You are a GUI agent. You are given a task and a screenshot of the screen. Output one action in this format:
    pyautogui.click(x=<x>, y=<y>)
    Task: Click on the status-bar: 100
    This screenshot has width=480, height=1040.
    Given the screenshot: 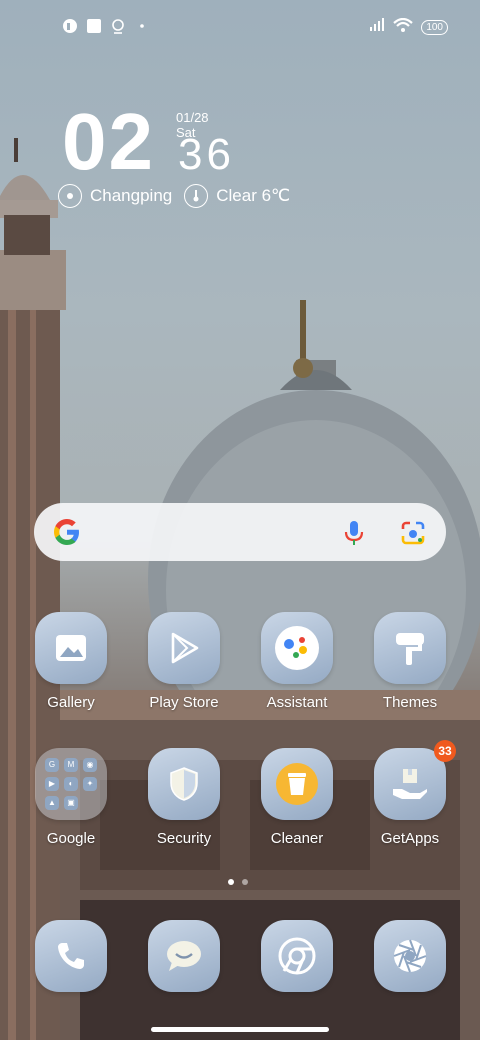 What is the action you would take?
    pyautogui.click(x=240, y=28)
    